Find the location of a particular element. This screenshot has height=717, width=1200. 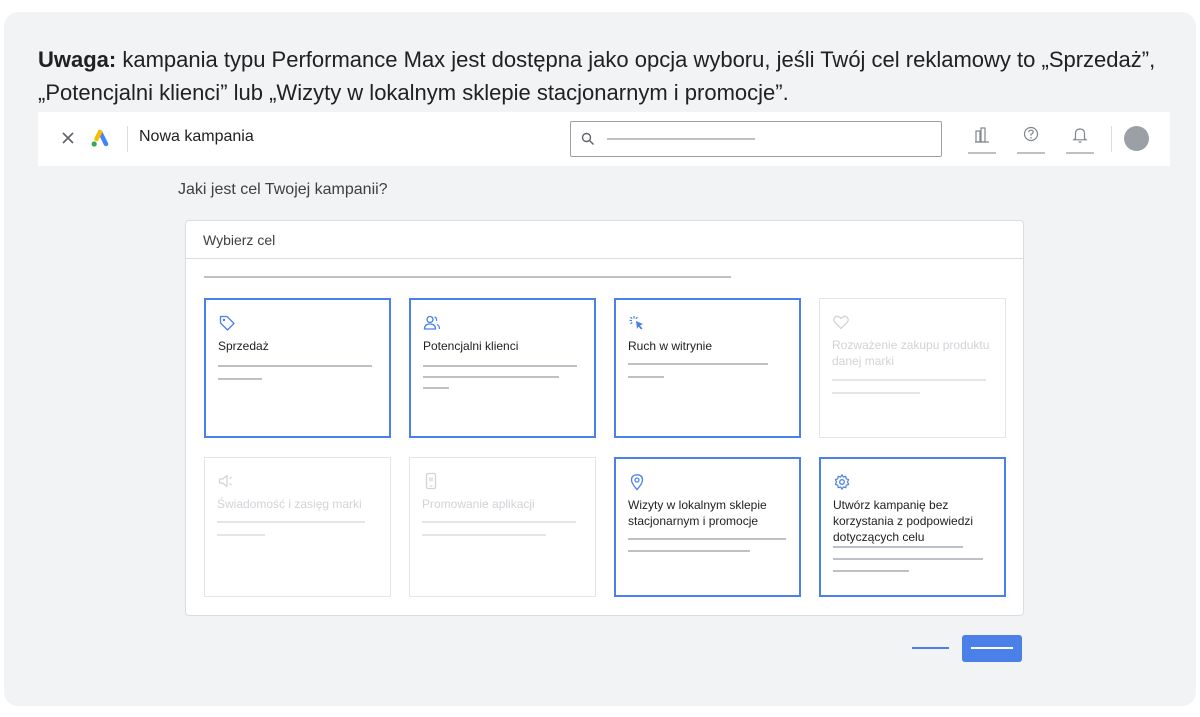

help-icon is located at coordinates (1031, 134).